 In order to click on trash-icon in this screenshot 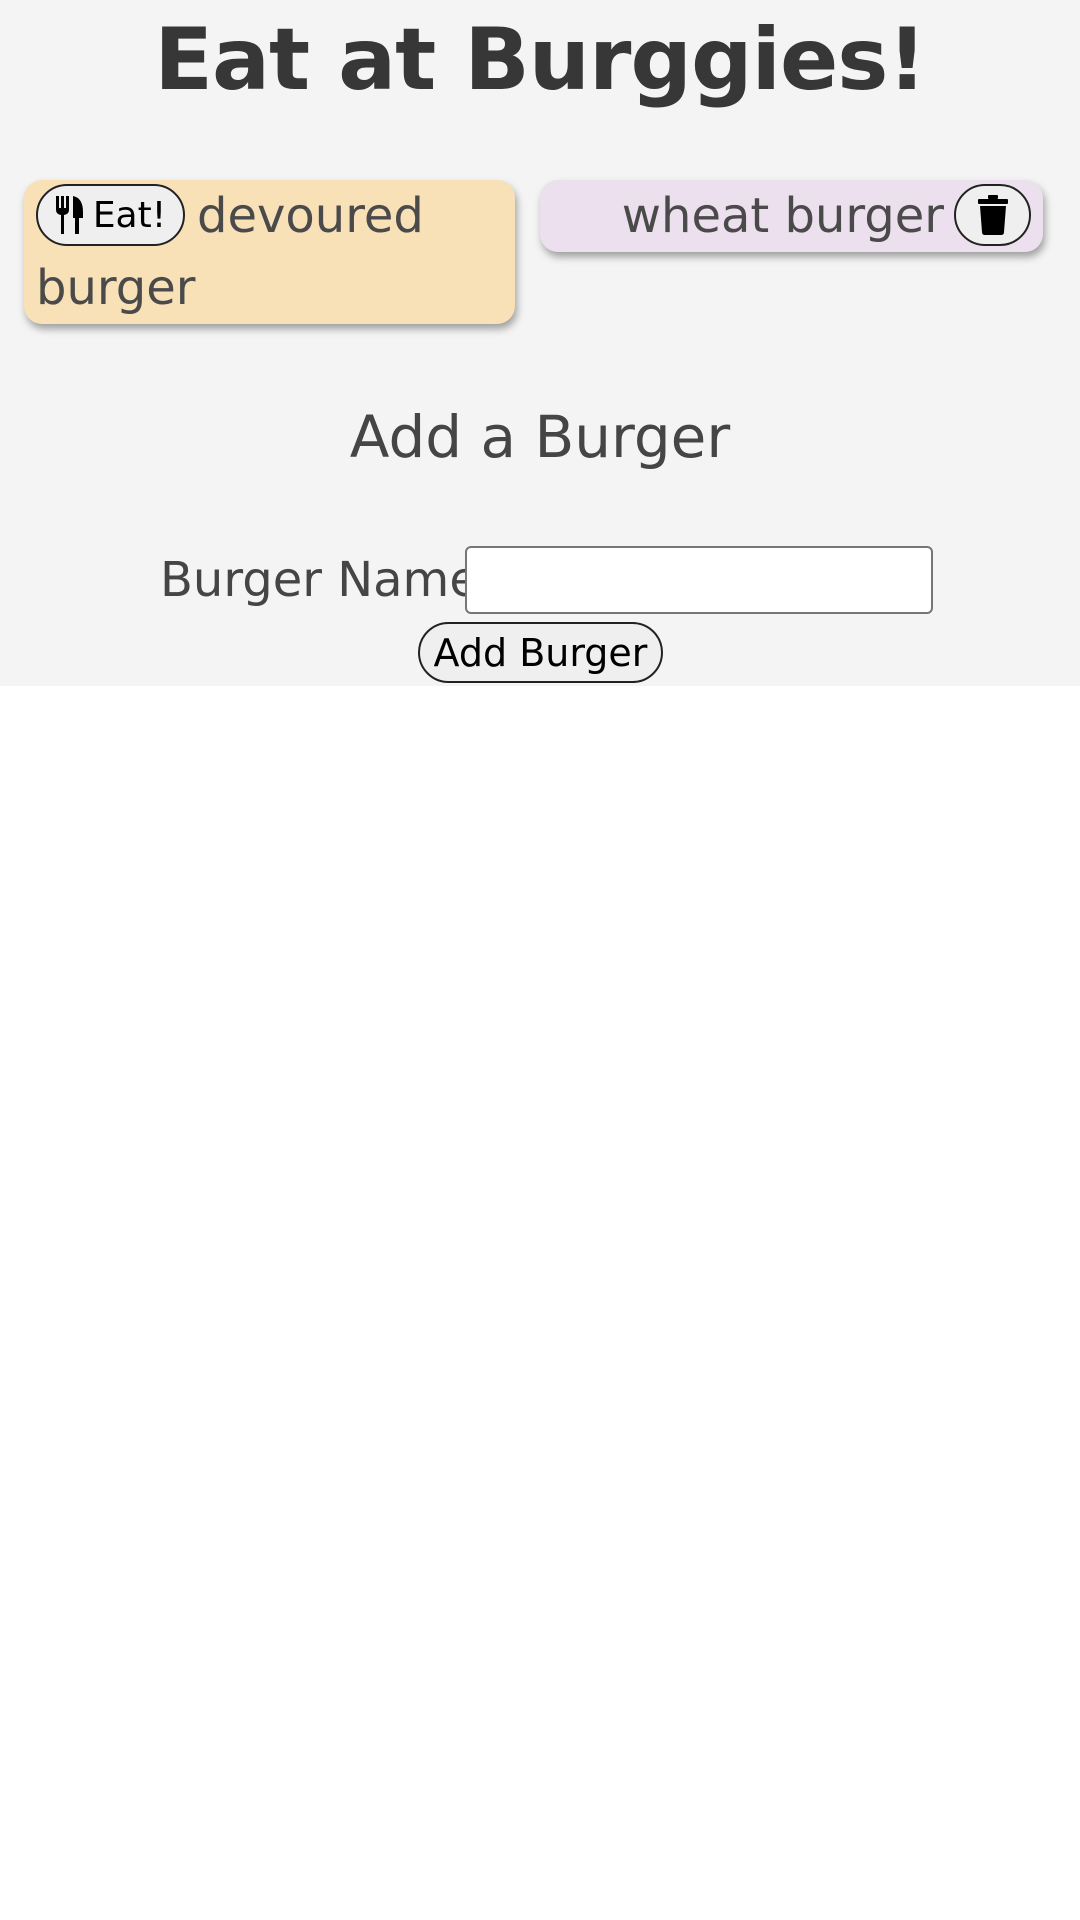, I will do `click(993, 215)`.